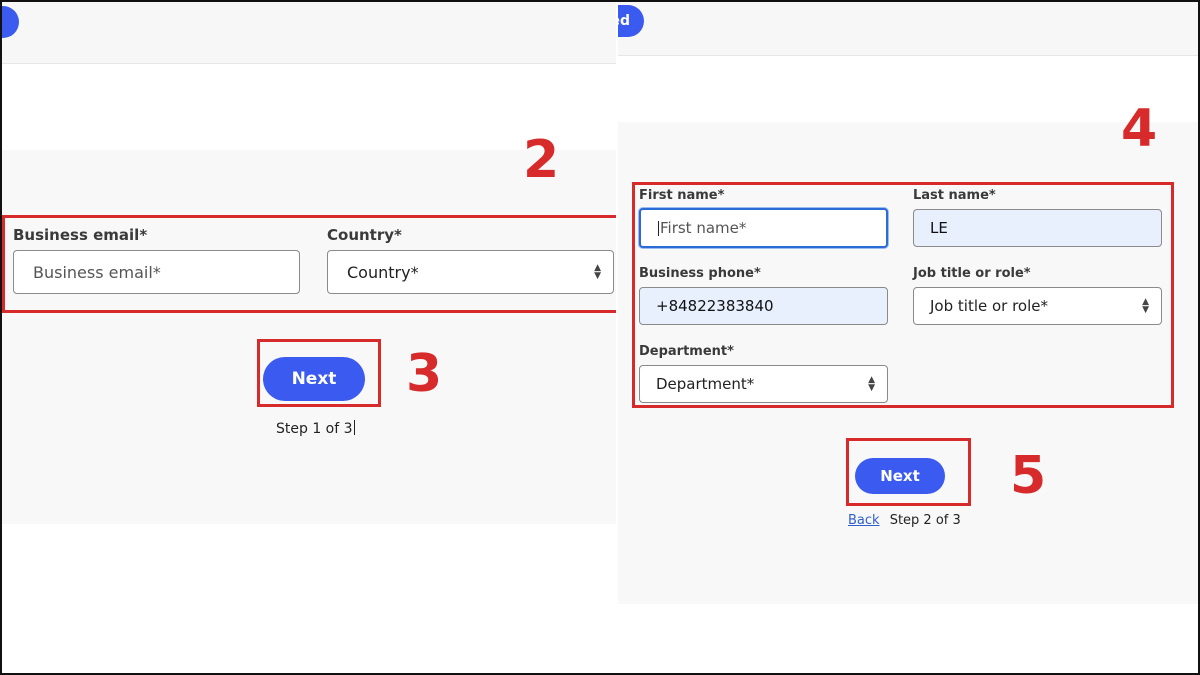 The width and height of the screenshot is (1200, 675). Describe the element at coordinates (10, 22) in the screenshot. I see `top-pill-button` at that location.